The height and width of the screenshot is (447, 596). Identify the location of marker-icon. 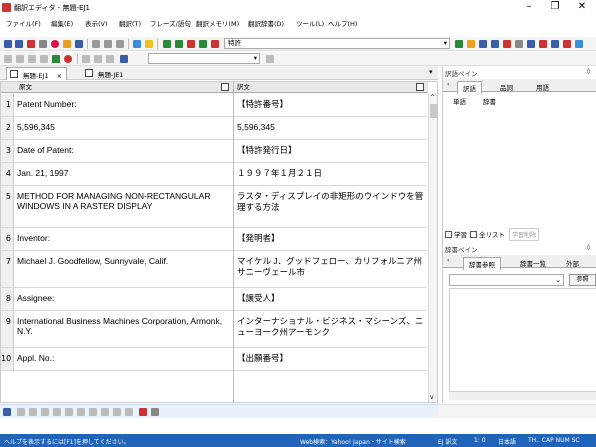
(471, 44).